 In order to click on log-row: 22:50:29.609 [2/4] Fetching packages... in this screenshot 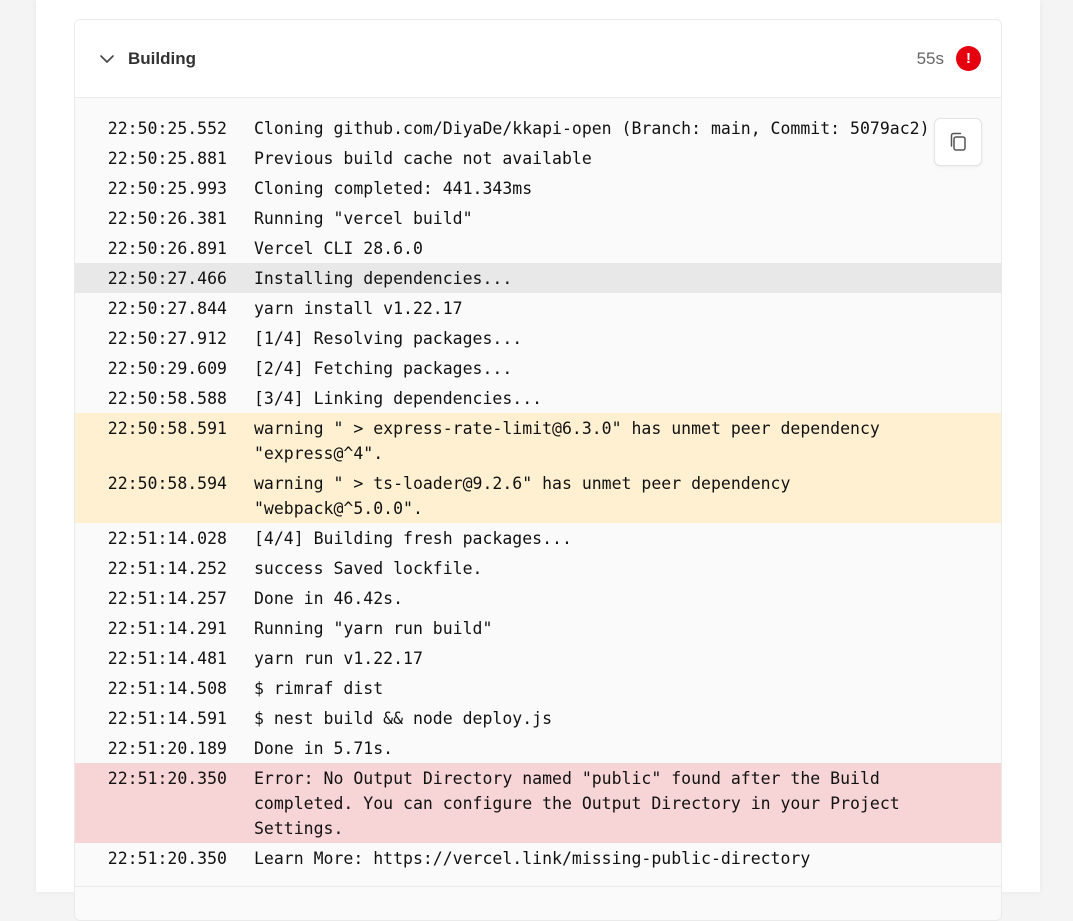, I will do `click(538, 368)`.